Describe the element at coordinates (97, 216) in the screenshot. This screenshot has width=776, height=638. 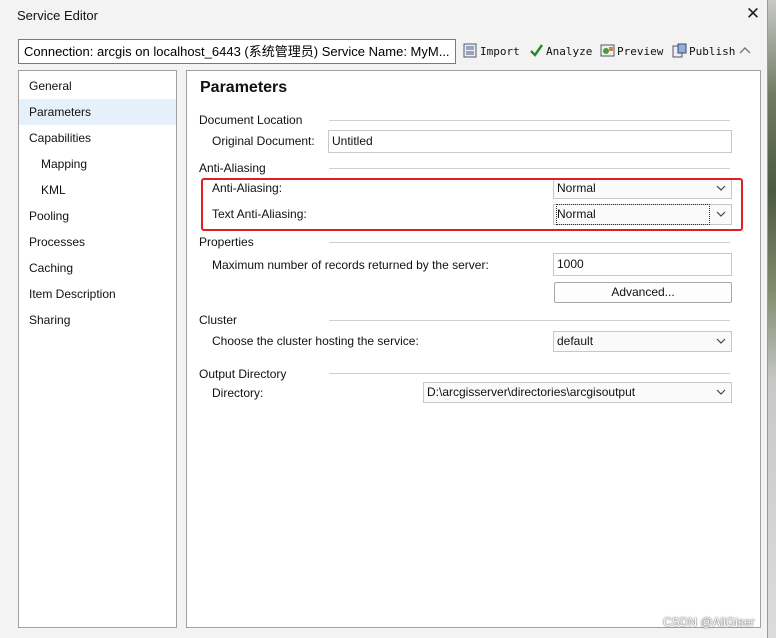
I see `sidebar-item-pooling: Pooling` at that location.